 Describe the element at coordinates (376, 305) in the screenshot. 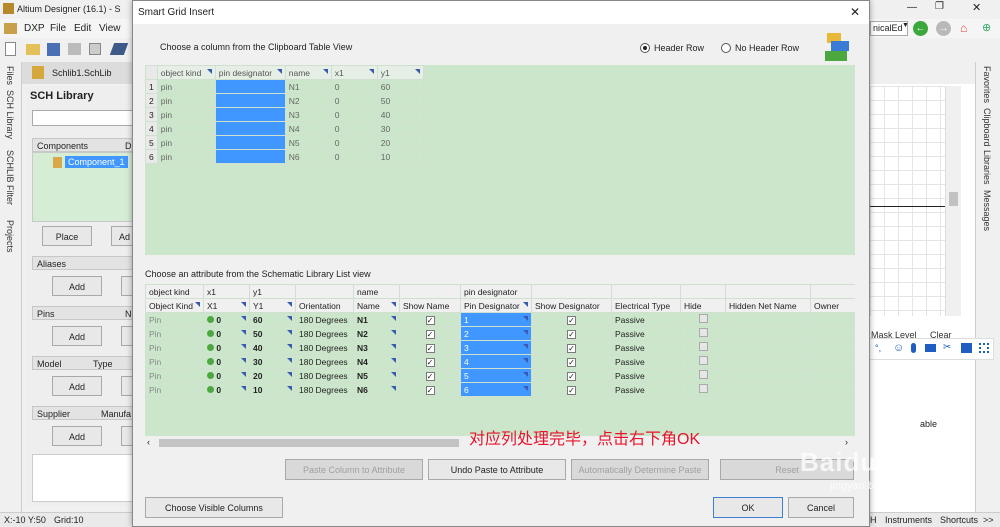

I see `attr-col-name: Name` at that location.